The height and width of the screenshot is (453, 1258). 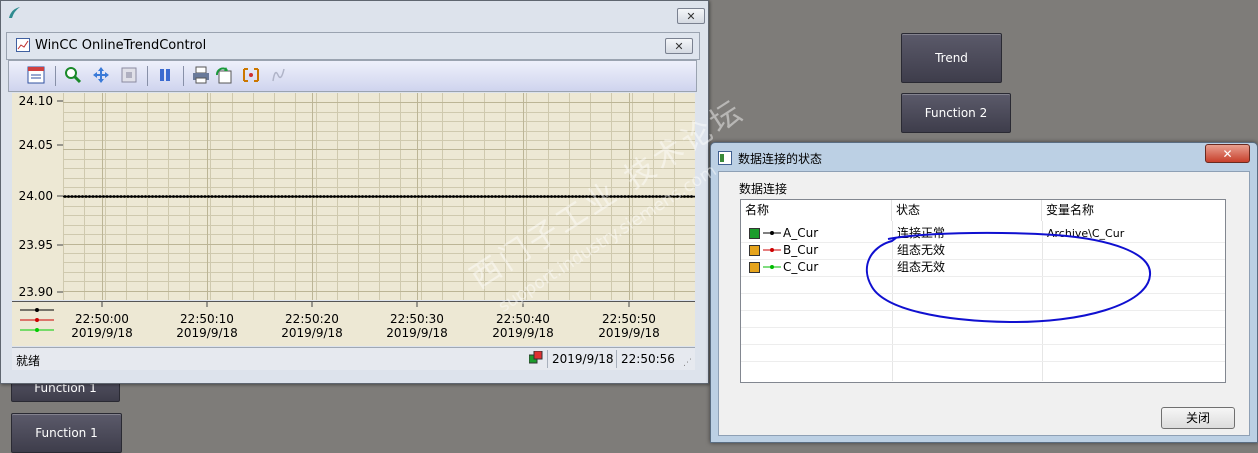 What do you see at coordinates (535, 357) in the screenshot?
I see `connection-status-icon` at bounding box center [535, 357].